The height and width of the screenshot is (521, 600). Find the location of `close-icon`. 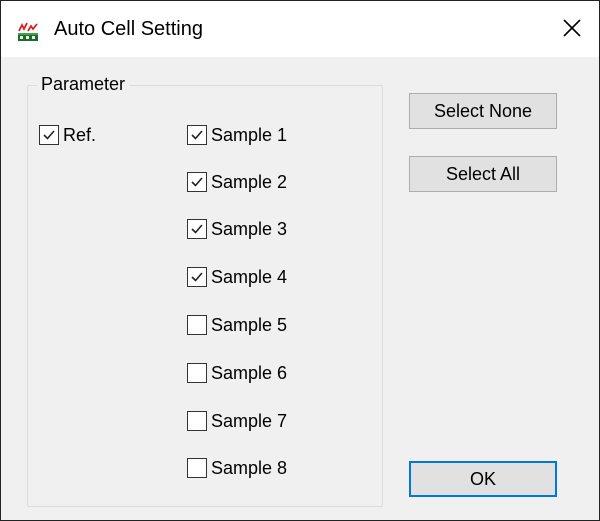

close-icon is located at coordinates (572, 28).